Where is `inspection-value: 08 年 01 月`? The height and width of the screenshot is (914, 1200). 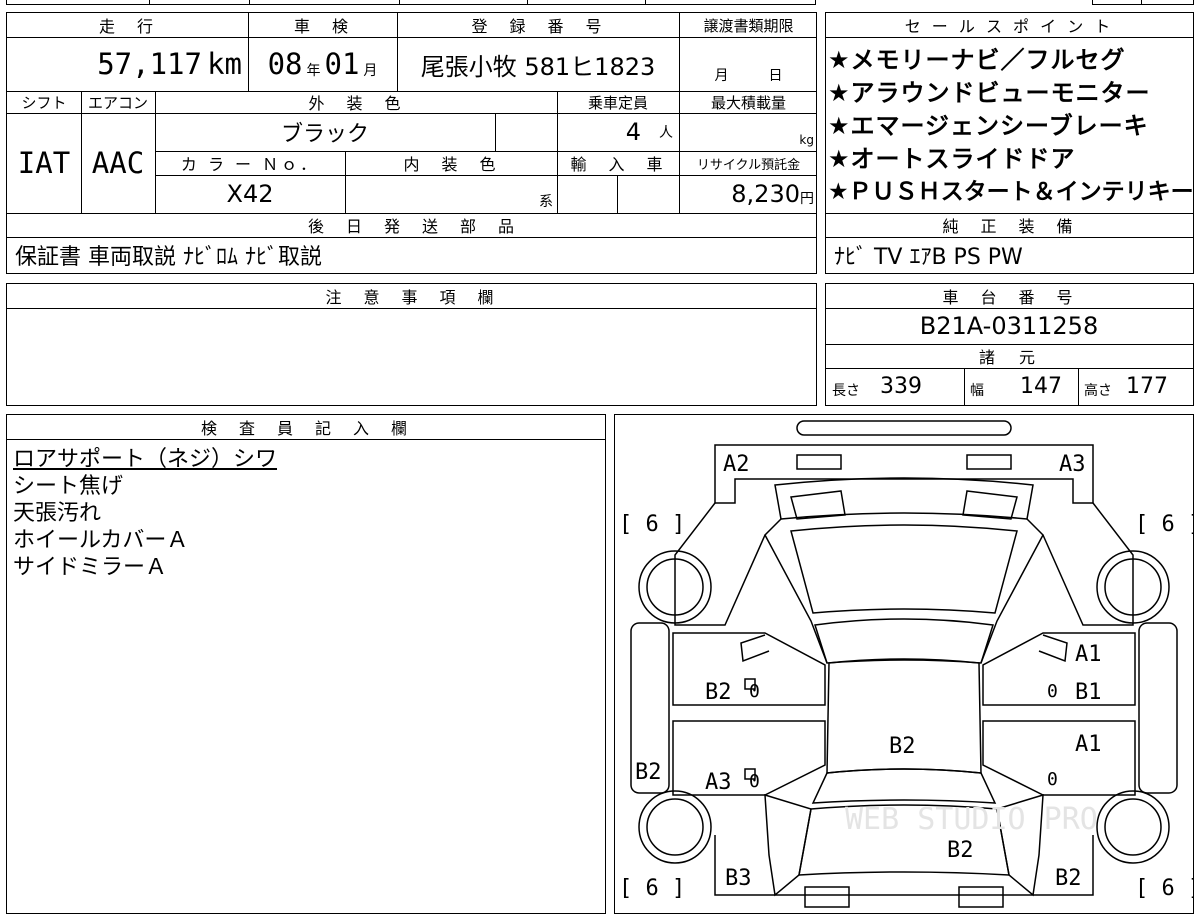
inspection-value: 08 年 01 月 is located at coordinates (322, 64).